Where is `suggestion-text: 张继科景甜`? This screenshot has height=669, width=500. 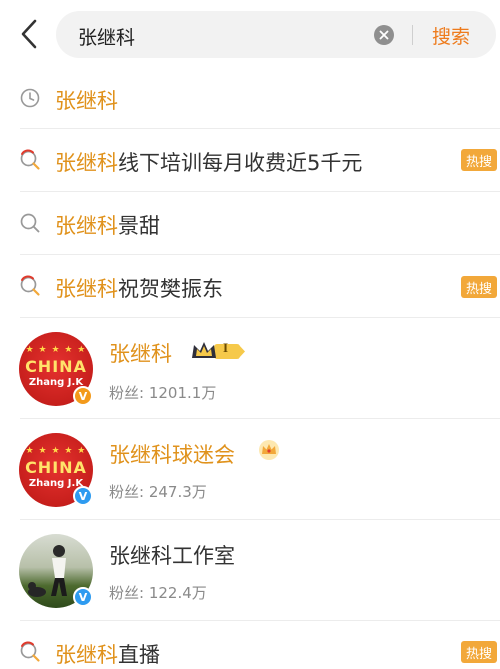 suggestion-text: 张继科景甜 is located at coordinates (107, 225).